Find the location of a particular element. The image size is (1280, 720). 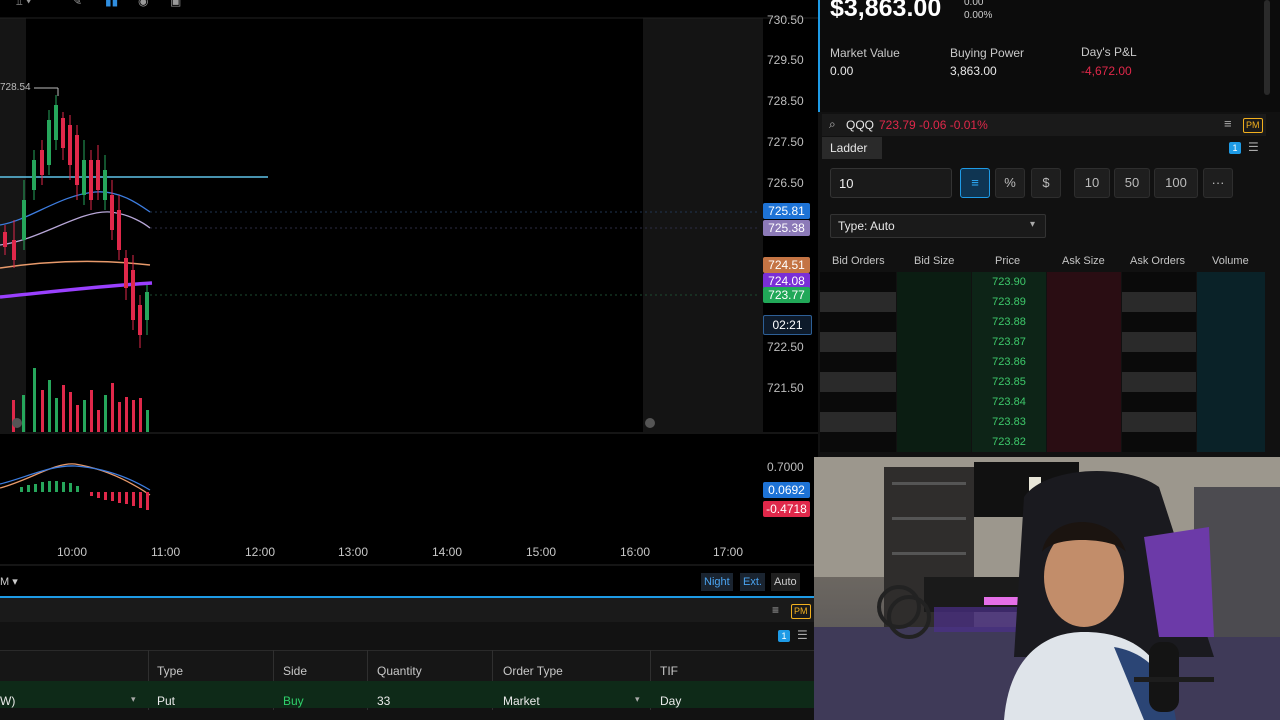

order-ordertype-value: Market is located at coordinates (521, 701).